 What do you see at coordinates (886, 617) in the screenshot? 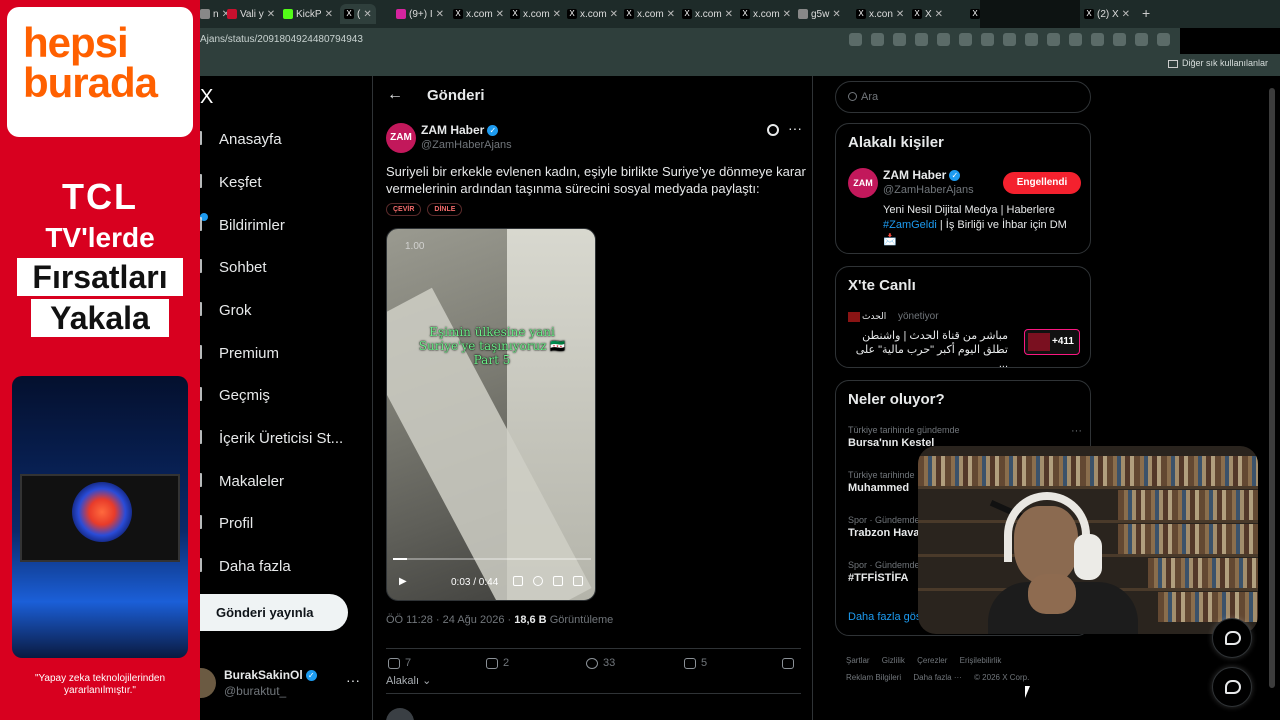
I see `show-more-link: Daha fazla göst` at bounding box center [886, 617].